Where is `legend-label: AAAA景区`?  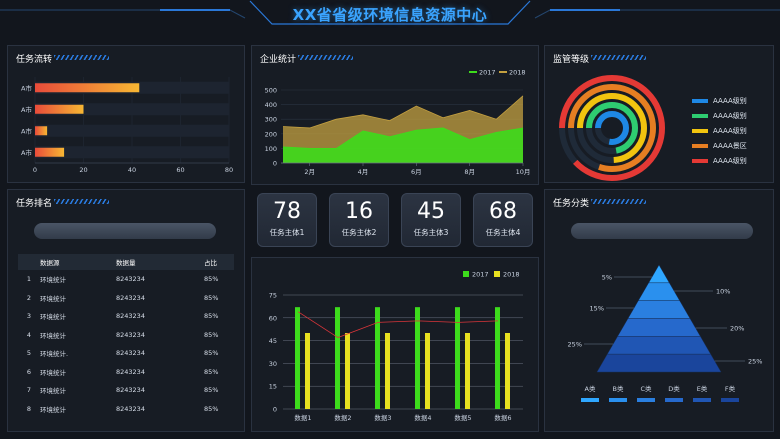
legend-label: AAAA景区 is located at coordinates (730, 145).